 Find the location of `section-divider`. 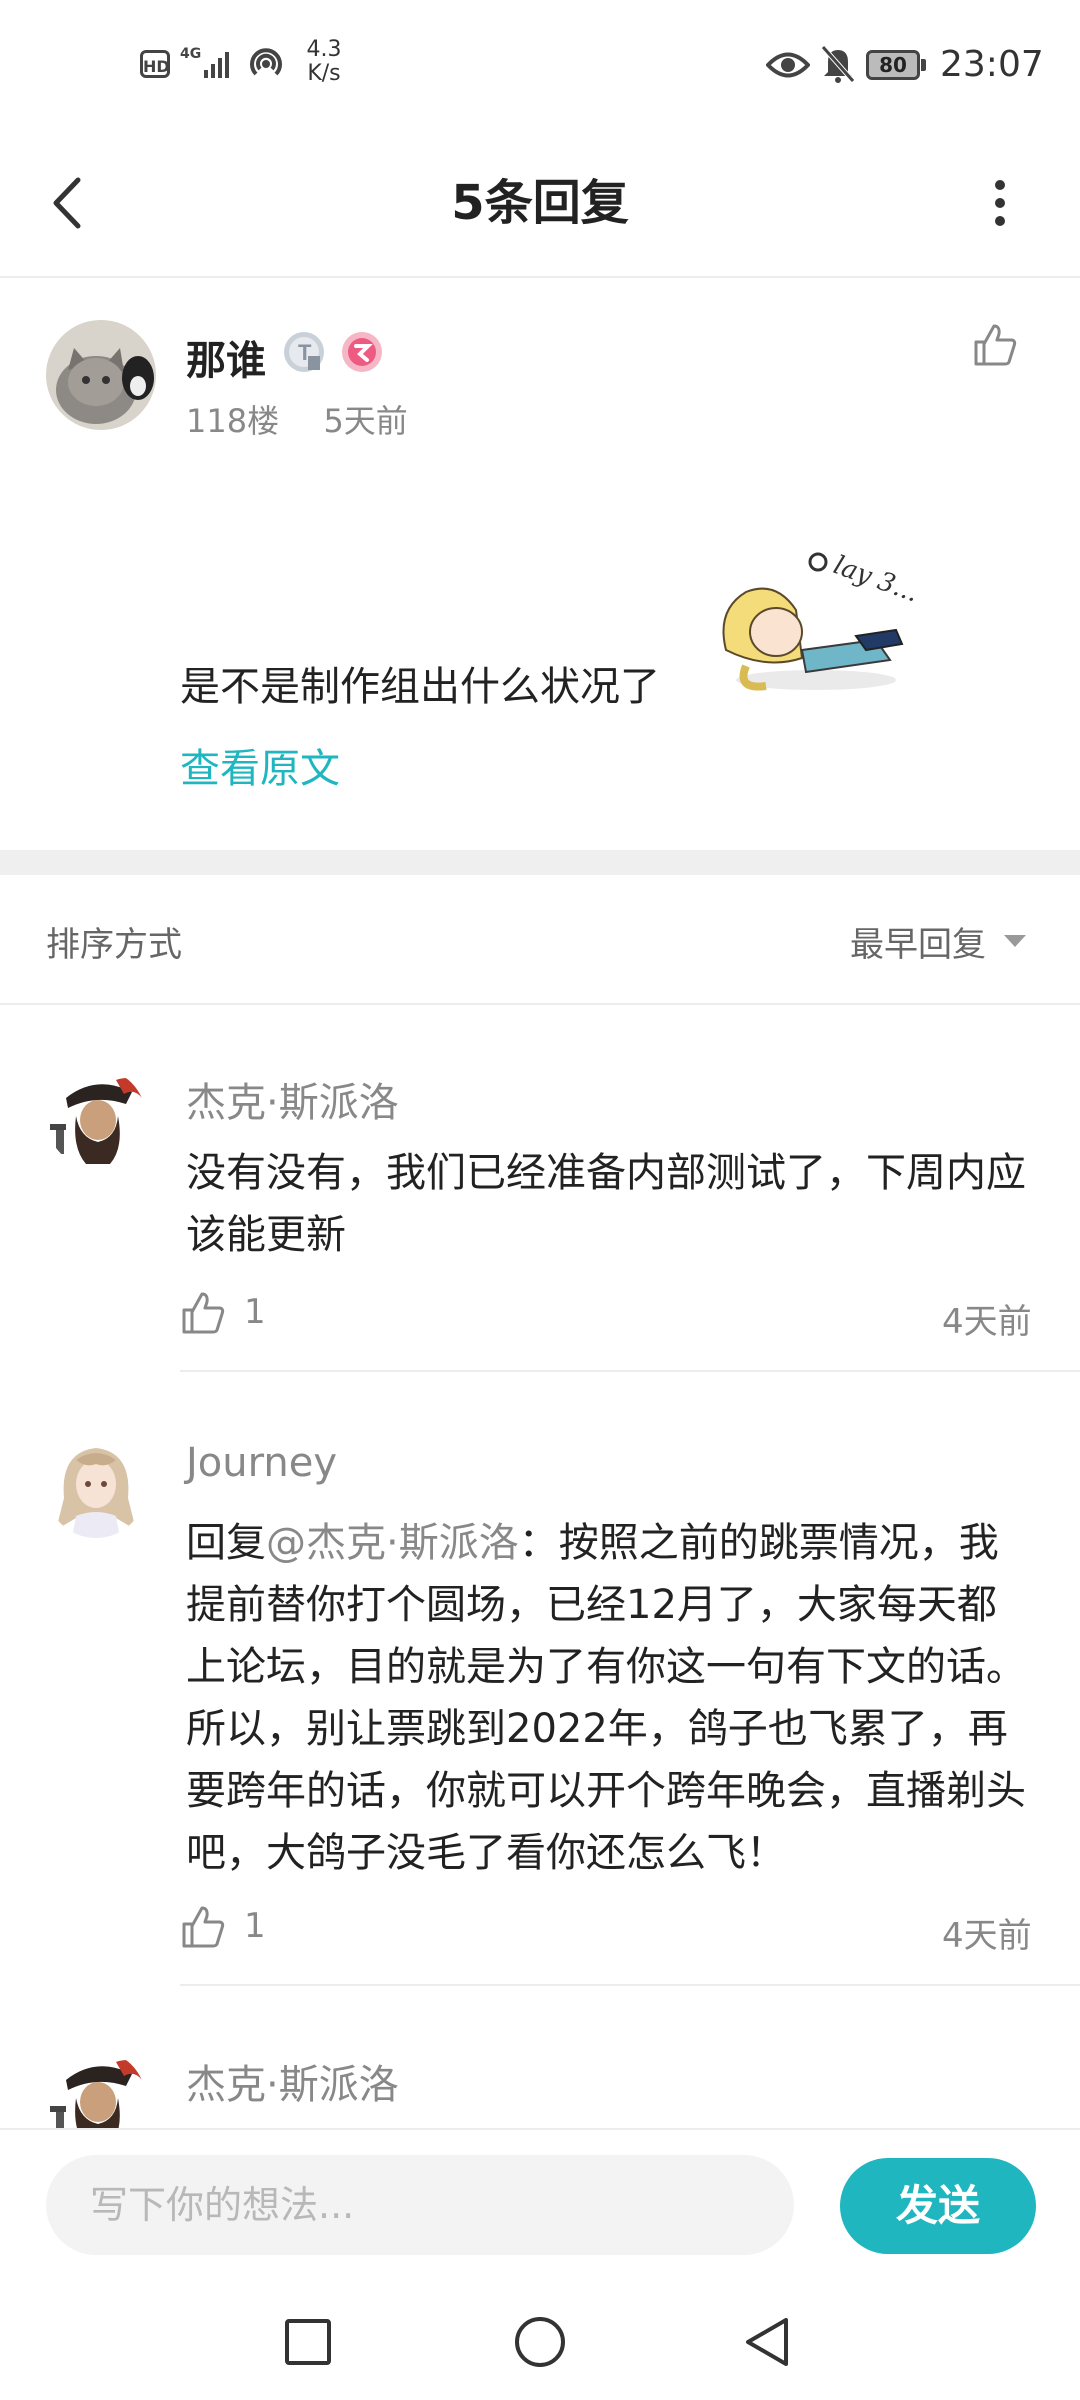

section-divider is located at coordinates (540, 862).